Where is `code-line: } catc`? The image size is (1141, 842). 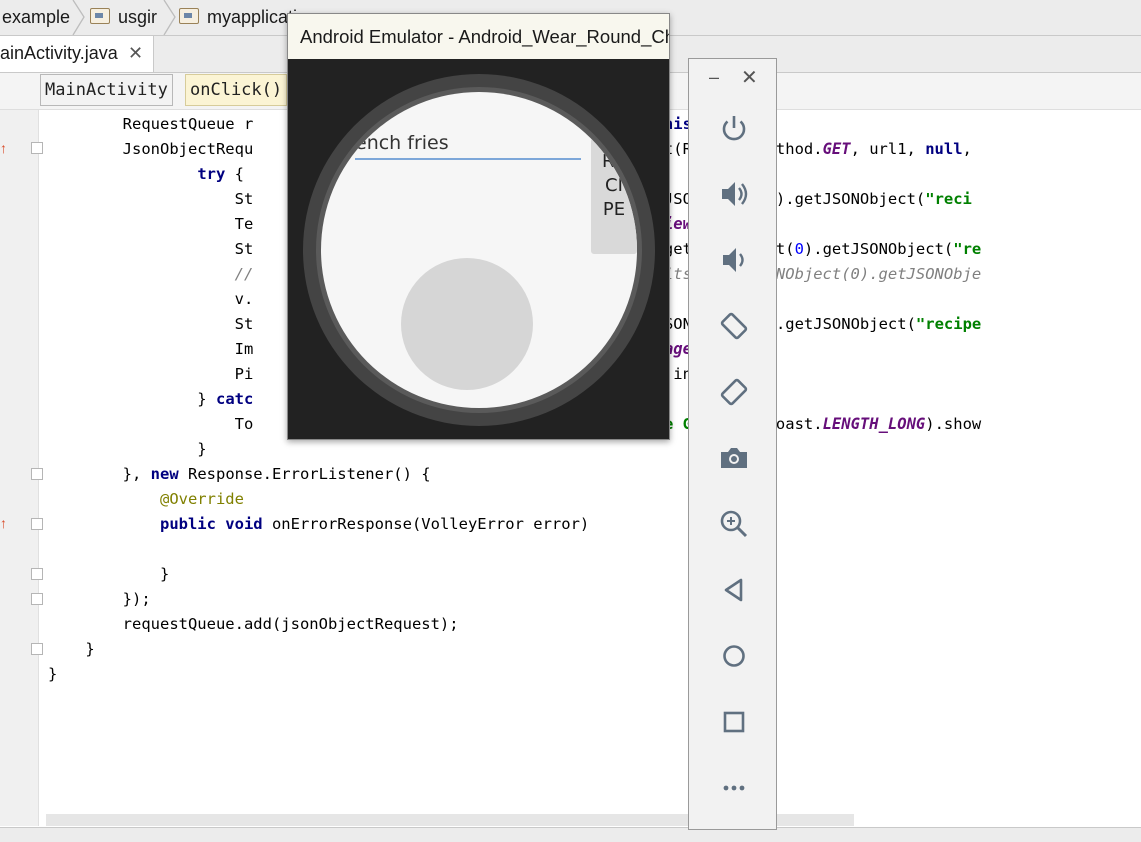
code-line: } catc is located at coordinates (150, 399).